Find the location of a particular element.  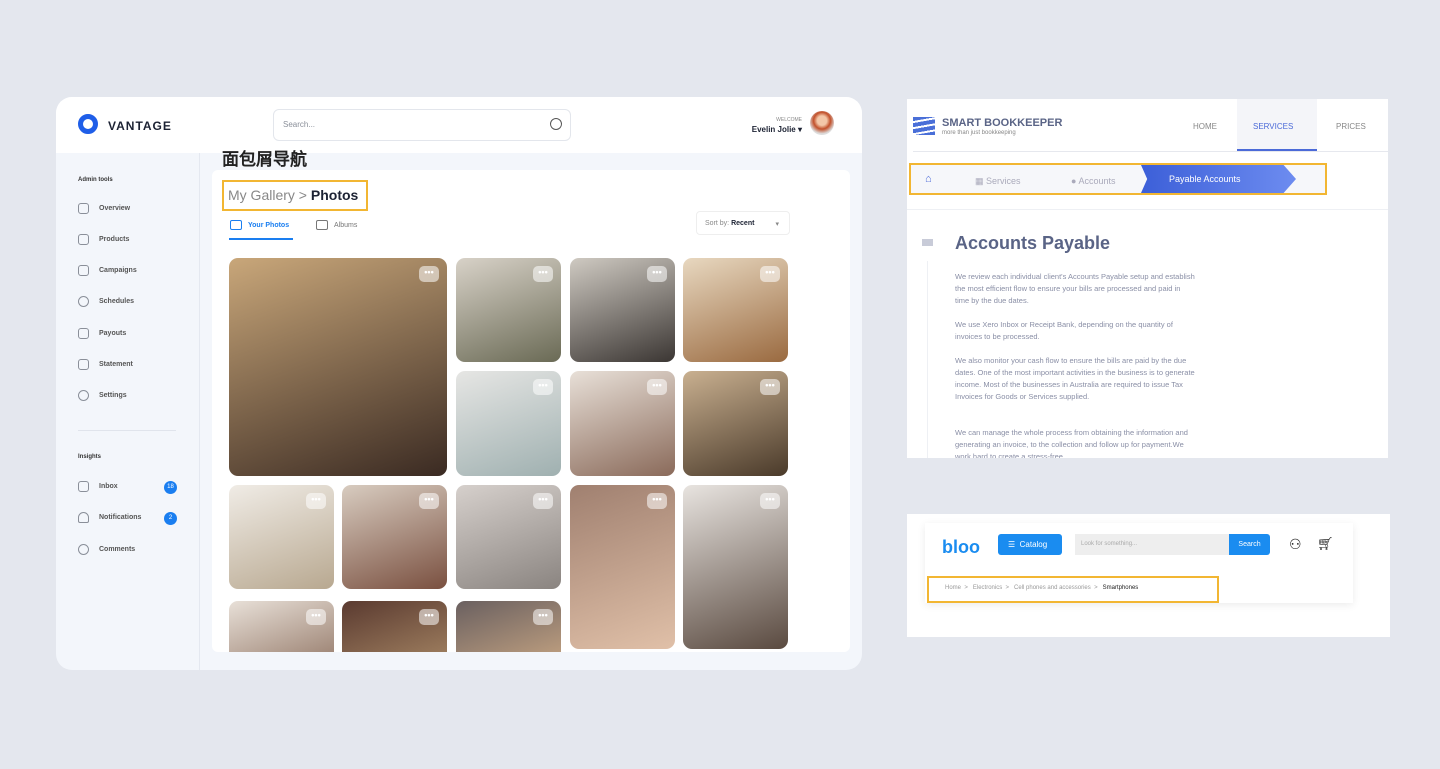

section-insights: Insights is located at coordinates (90, 457).